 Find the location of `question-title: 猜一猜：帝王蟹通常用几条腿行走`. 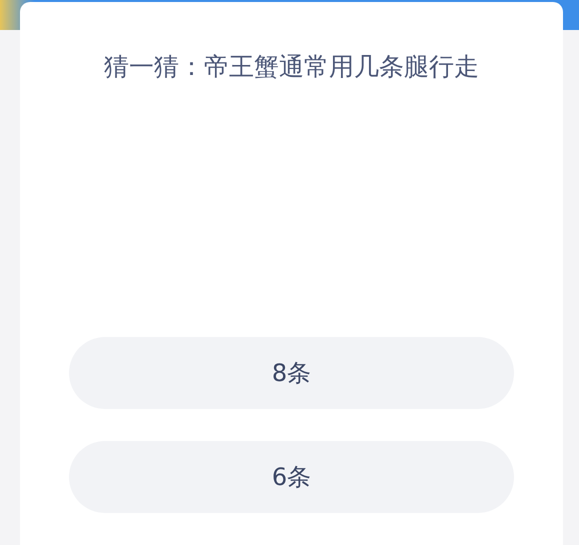

question-title: 猜一猜：帝王蟹通常用几条腿行走 is located at coordinates (291, 67).